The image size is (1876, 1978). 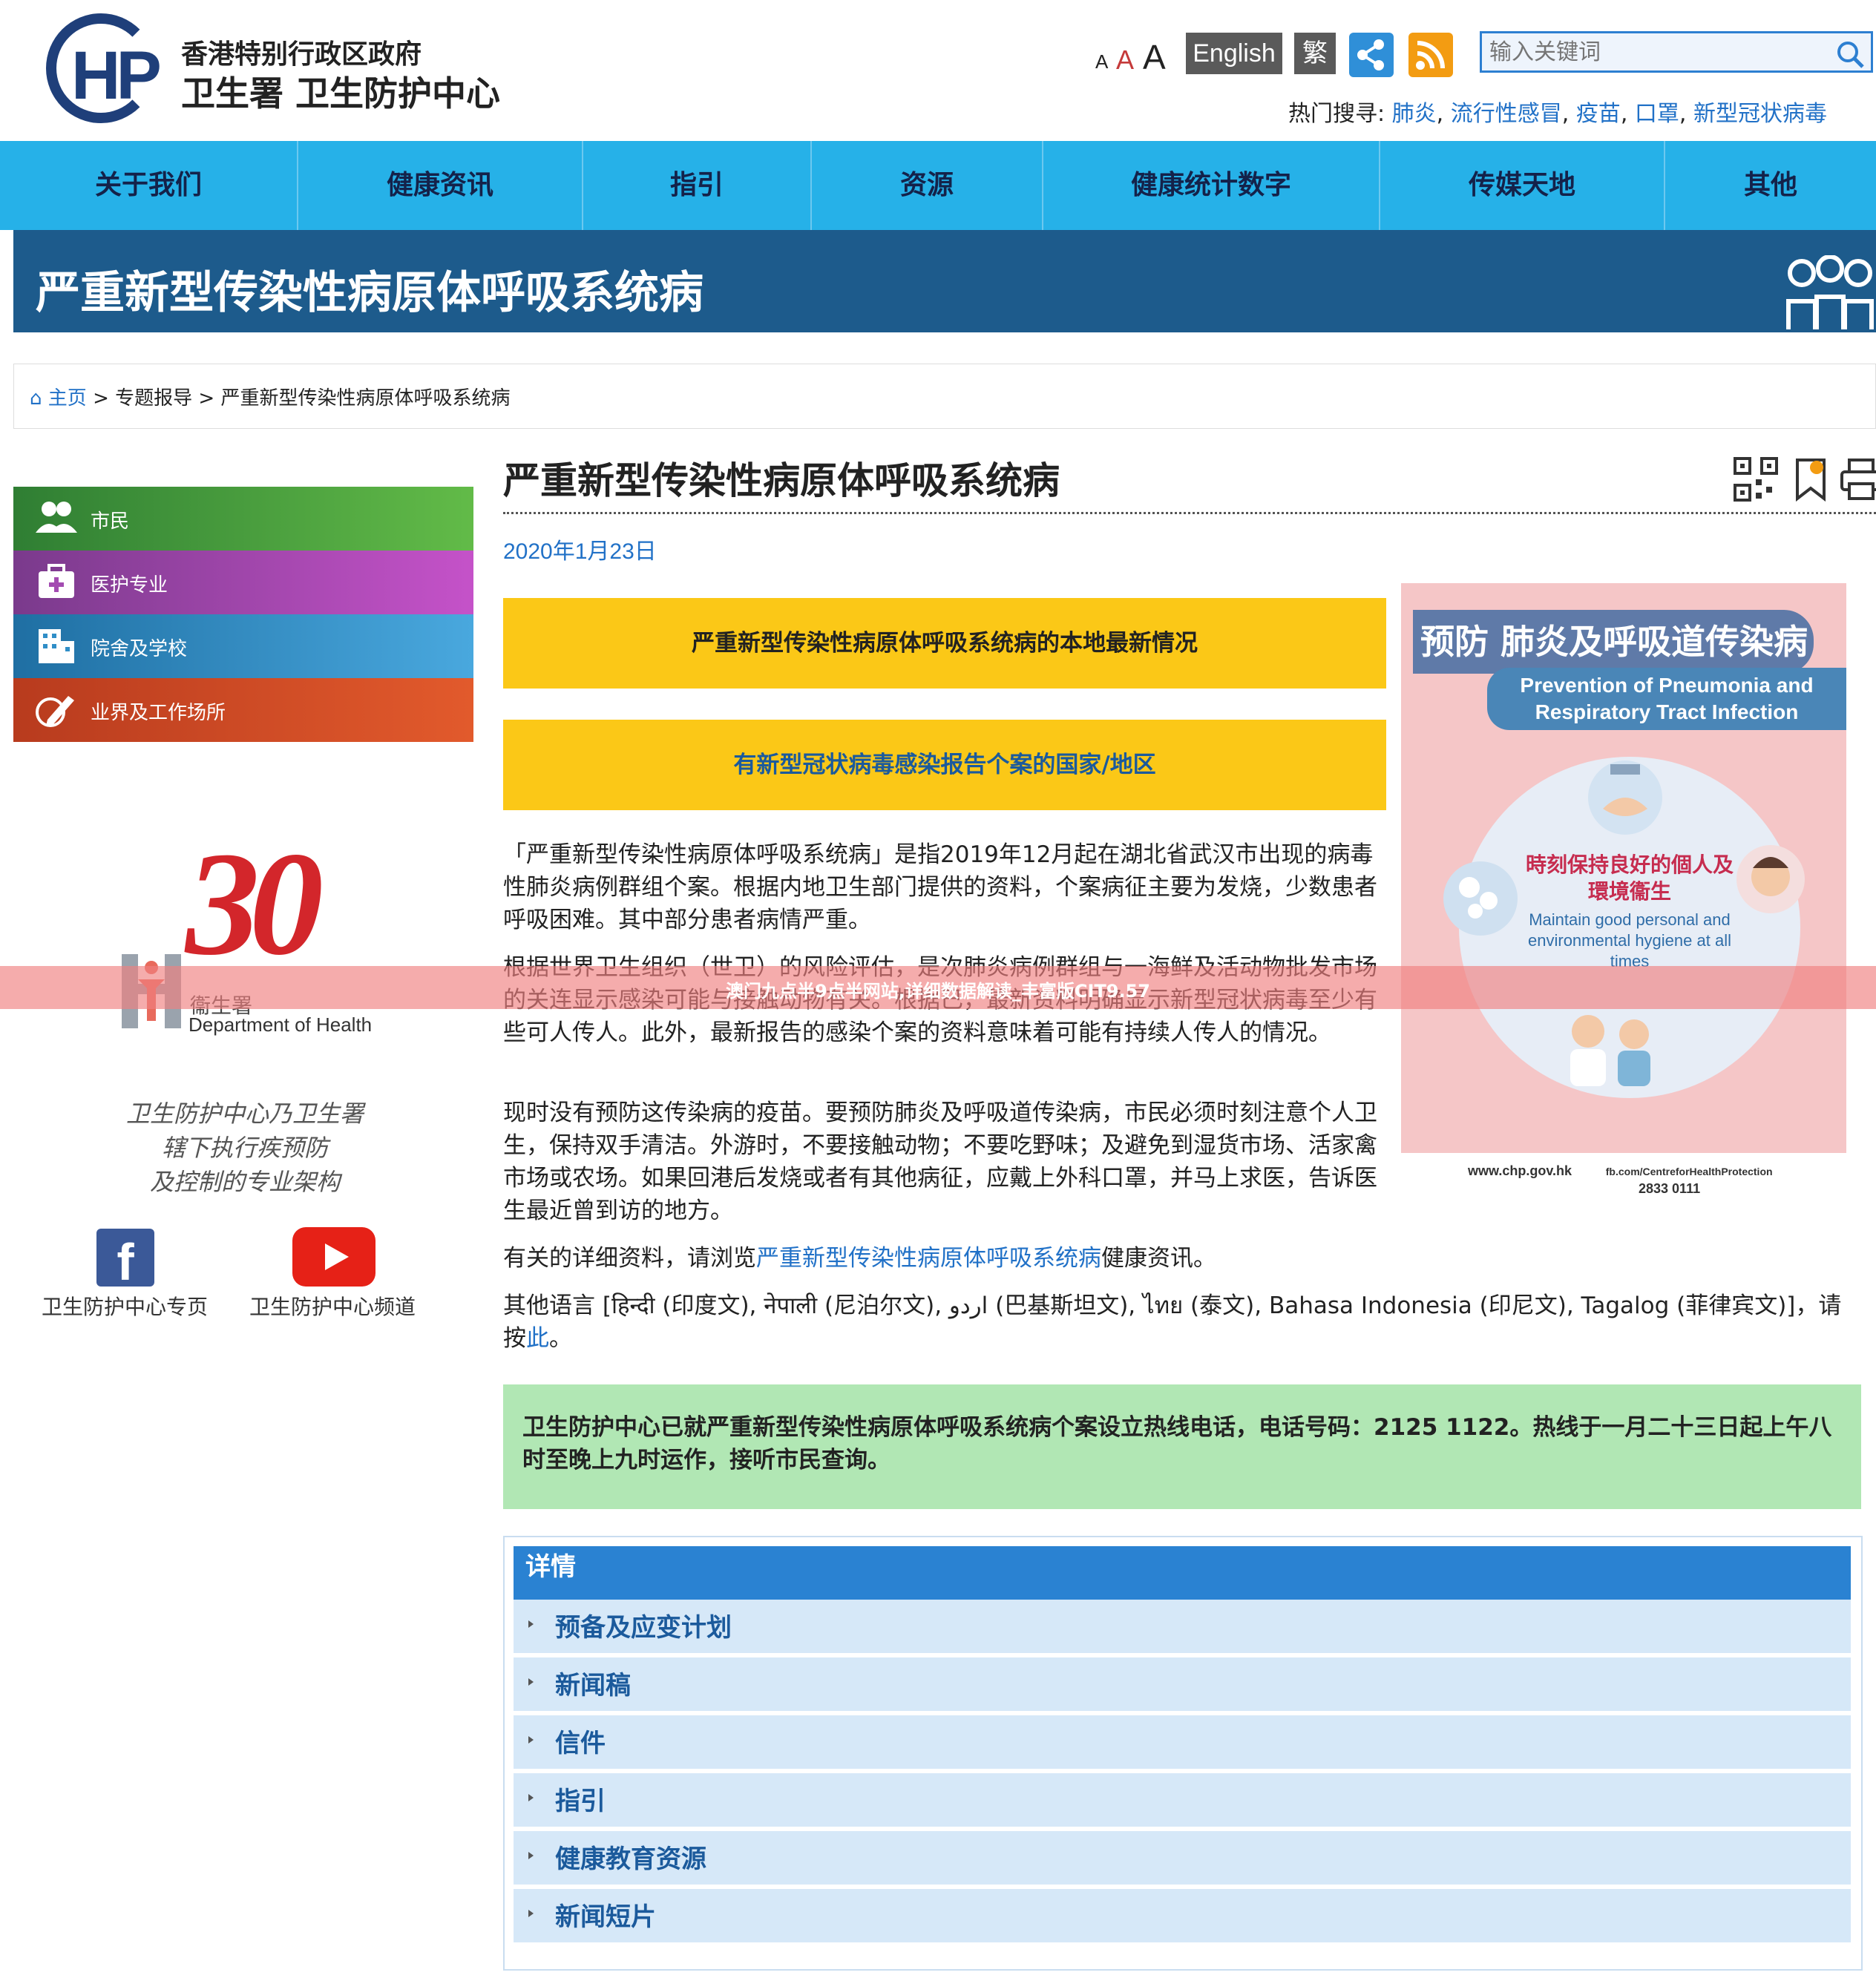 What do you see at coordinates (927, 185) in the screenshot?
I see `nav-resources: 资源` at bounding box center [927, 185].